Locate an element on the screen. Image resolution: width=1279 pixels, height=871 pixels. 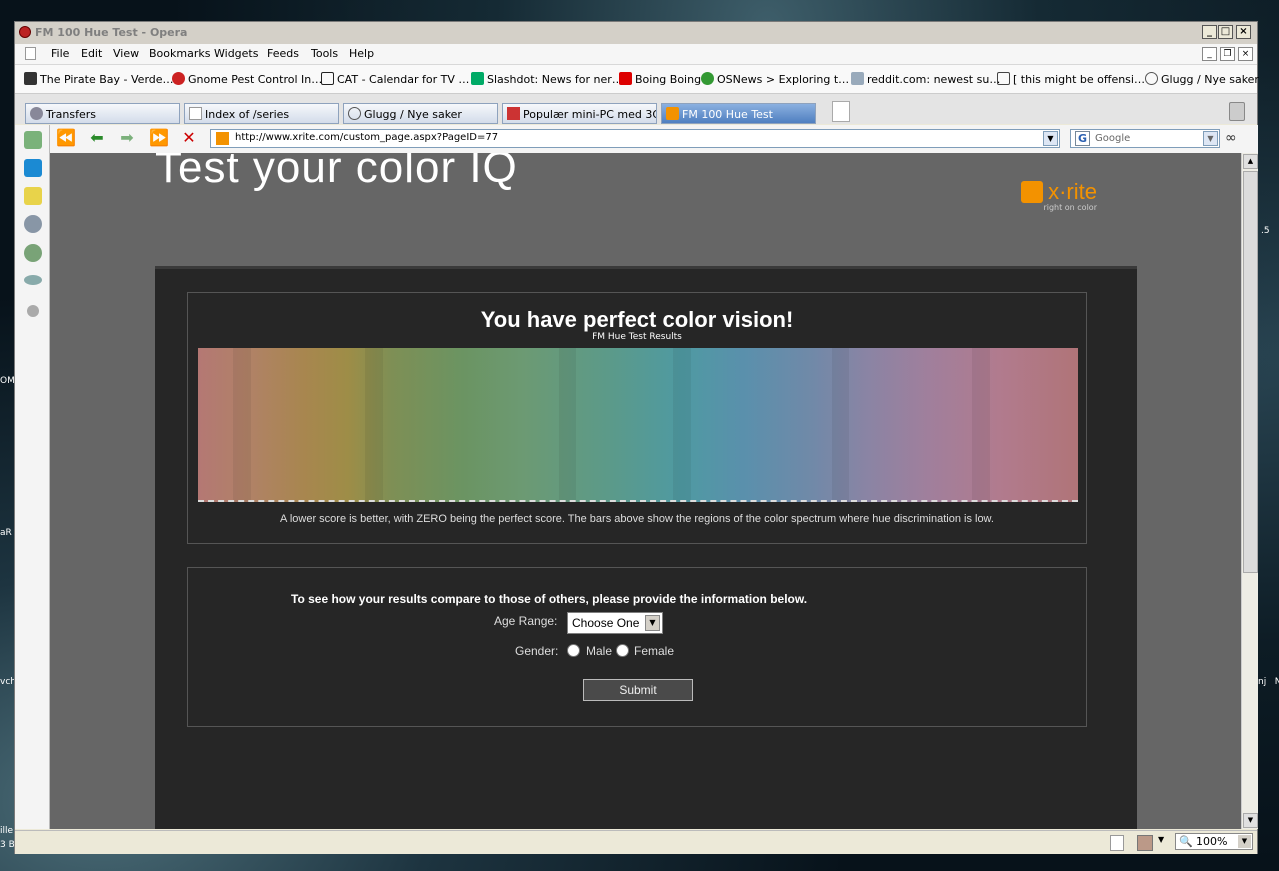
desktop-text: ille is located at coordinates (7, 831).